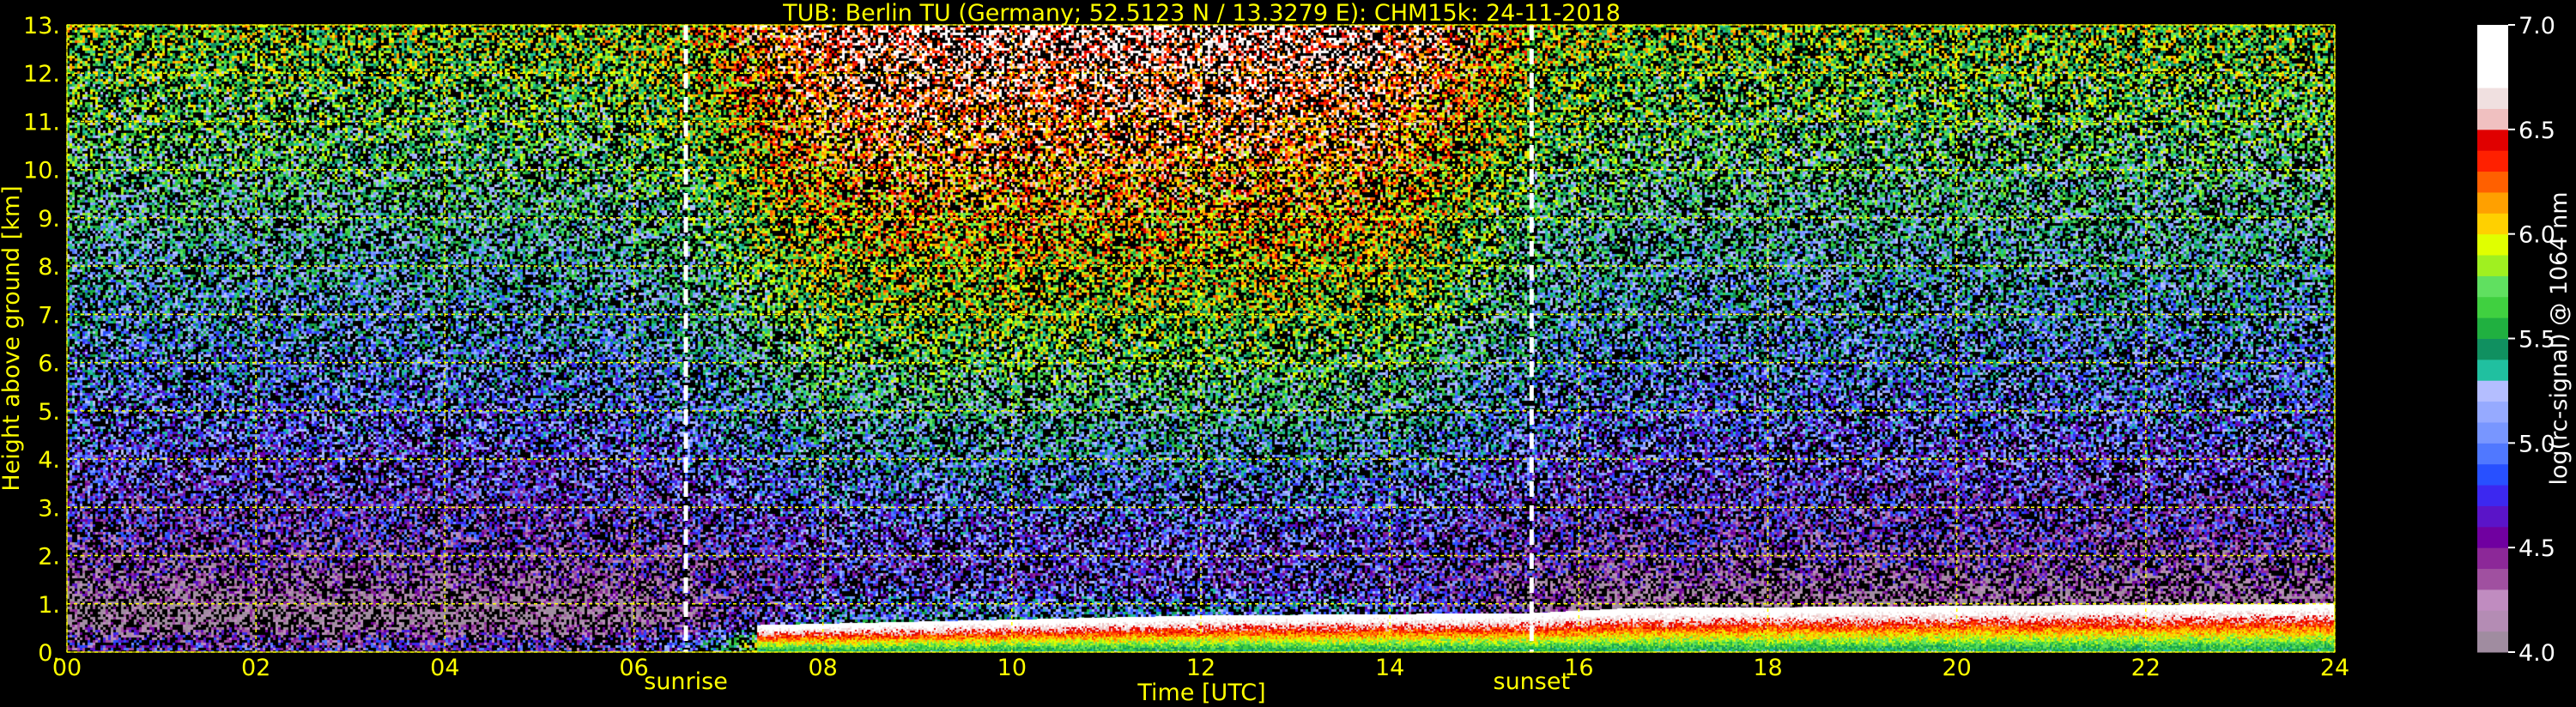 The width and height of the screenshot is (2576, 707). Describe the element at coordinates (1578, 668) in the screenshot. I see `x-tick-label: 16` at that location.